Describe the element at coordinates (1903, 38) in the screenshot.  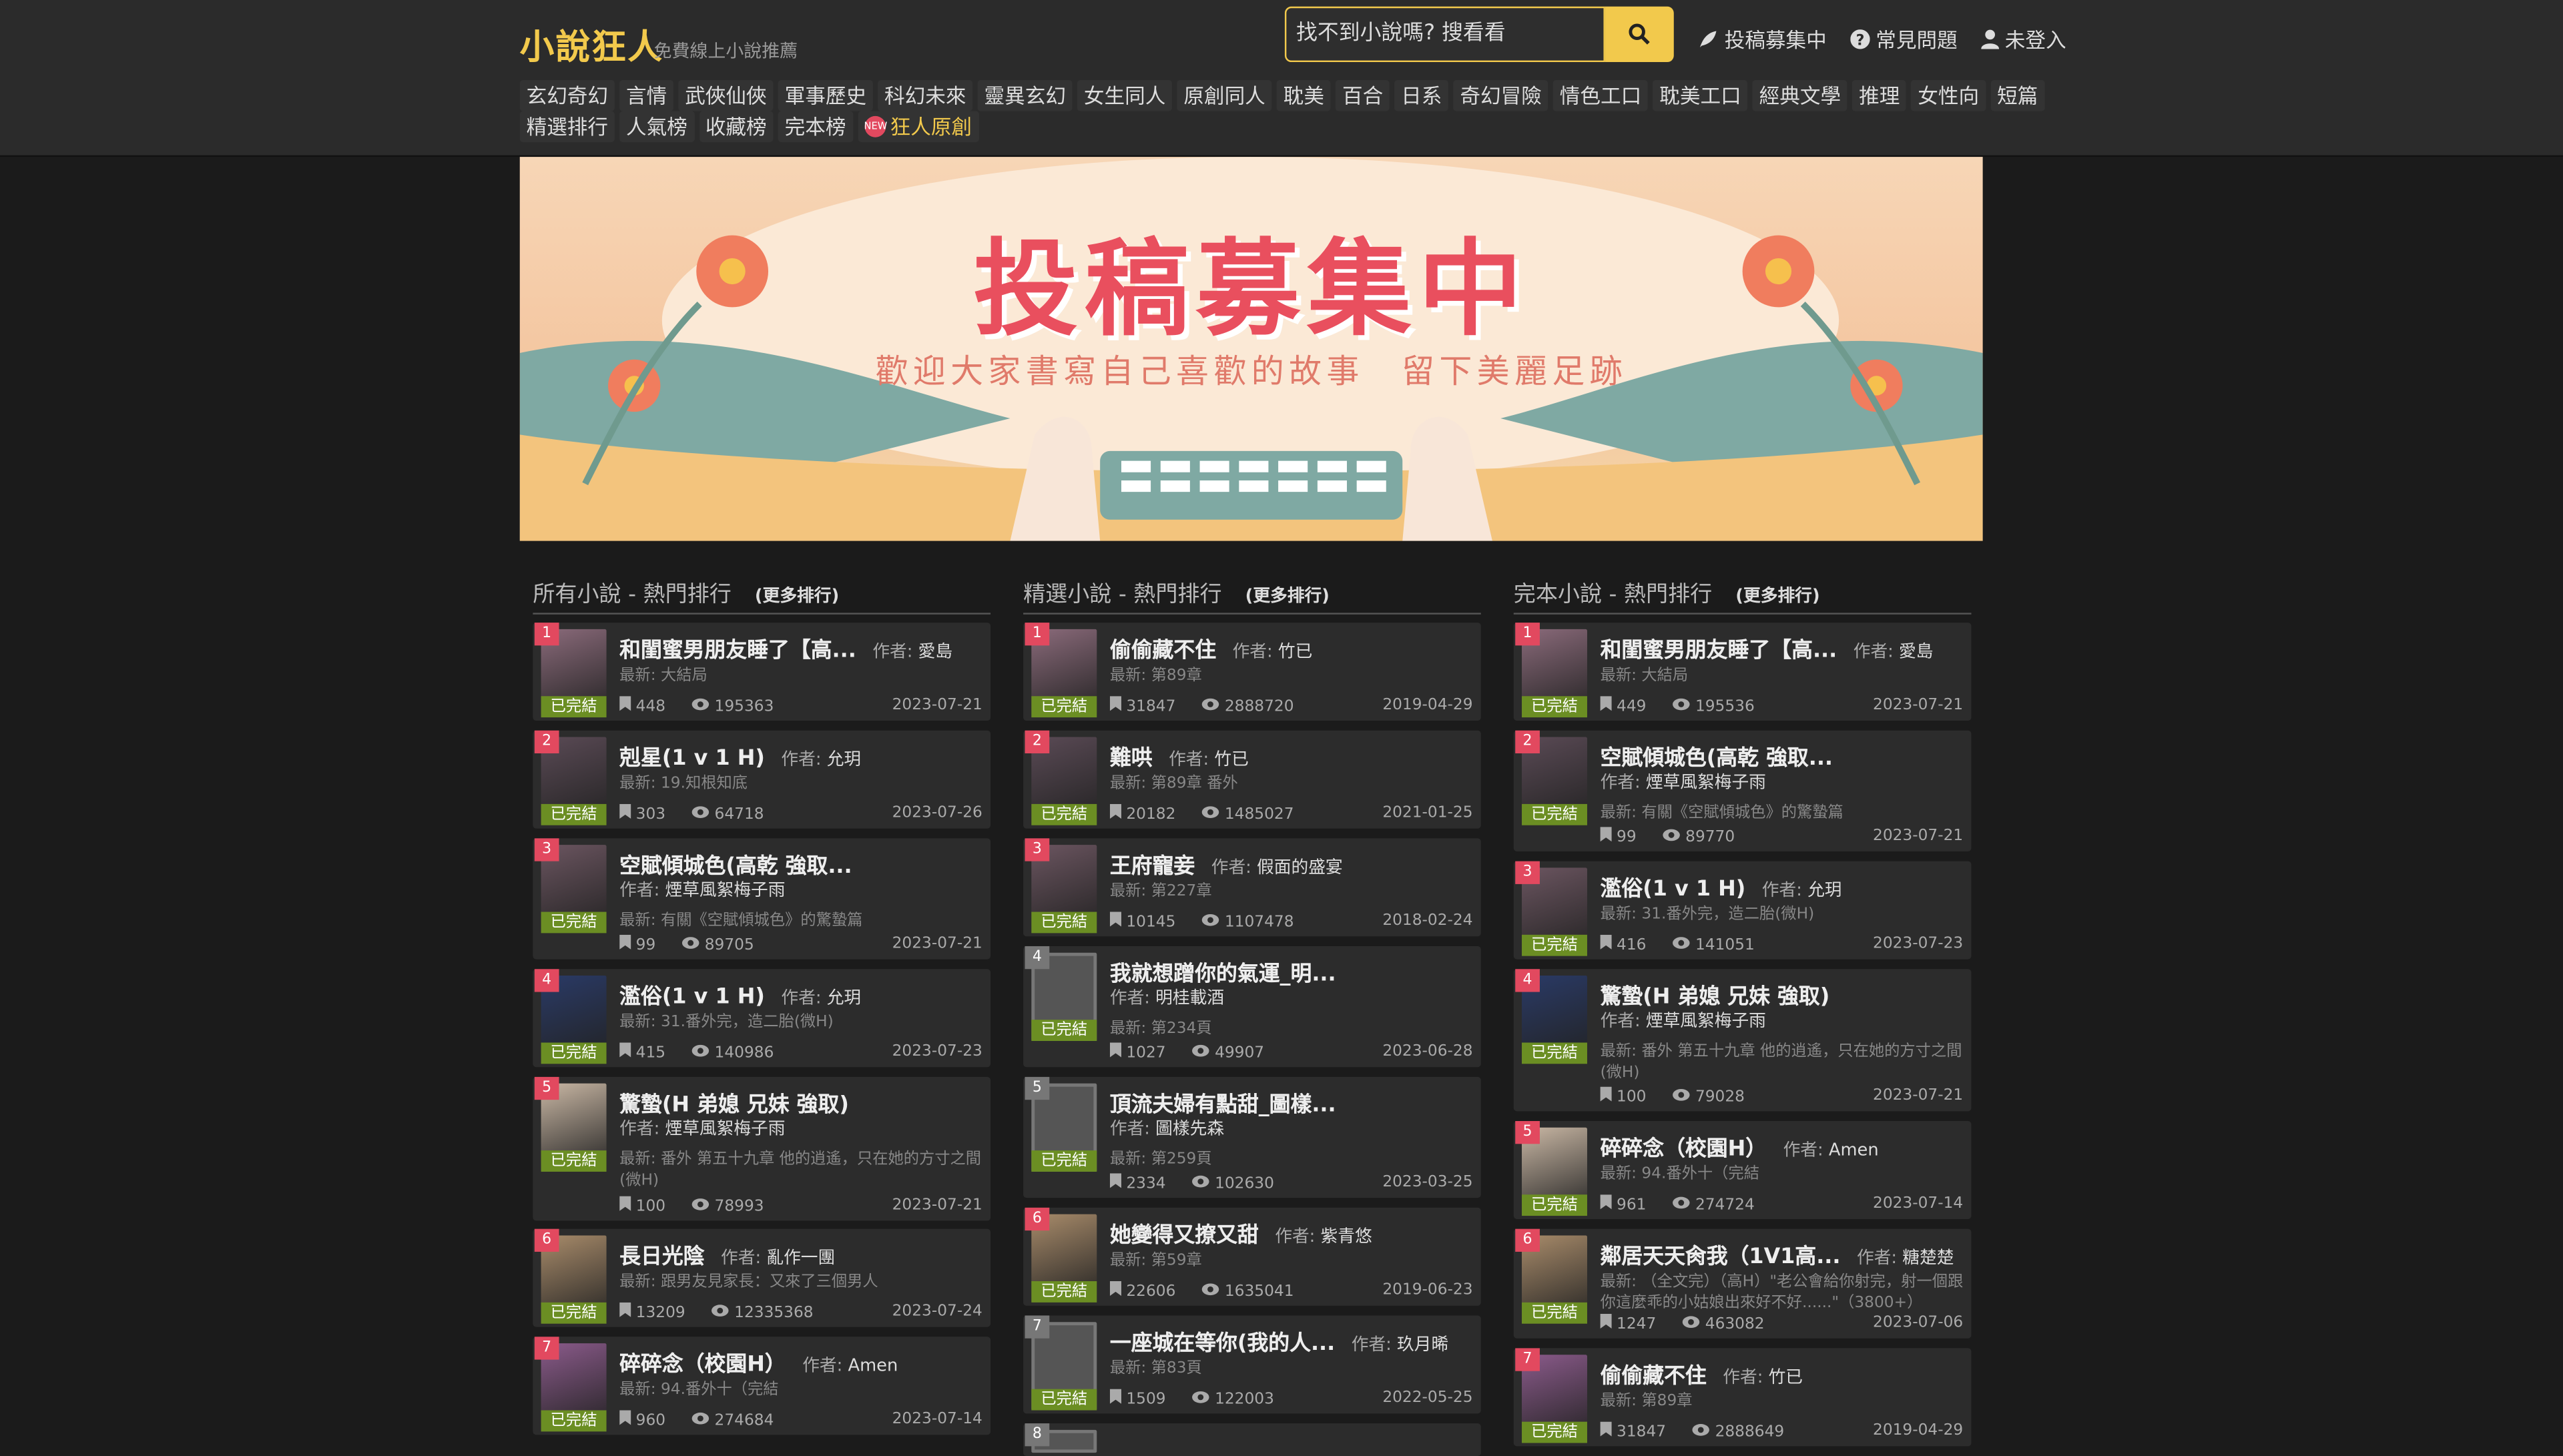
I see `faq-link: ? 常見問題` at that location.